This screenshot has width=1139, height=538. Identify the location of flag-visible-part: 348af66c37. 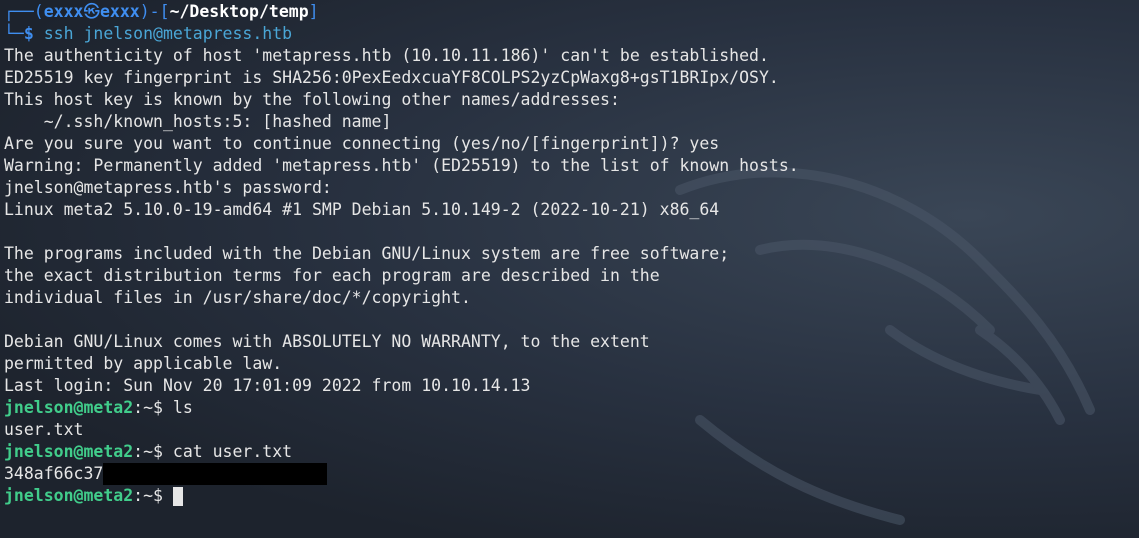
(54, 473).